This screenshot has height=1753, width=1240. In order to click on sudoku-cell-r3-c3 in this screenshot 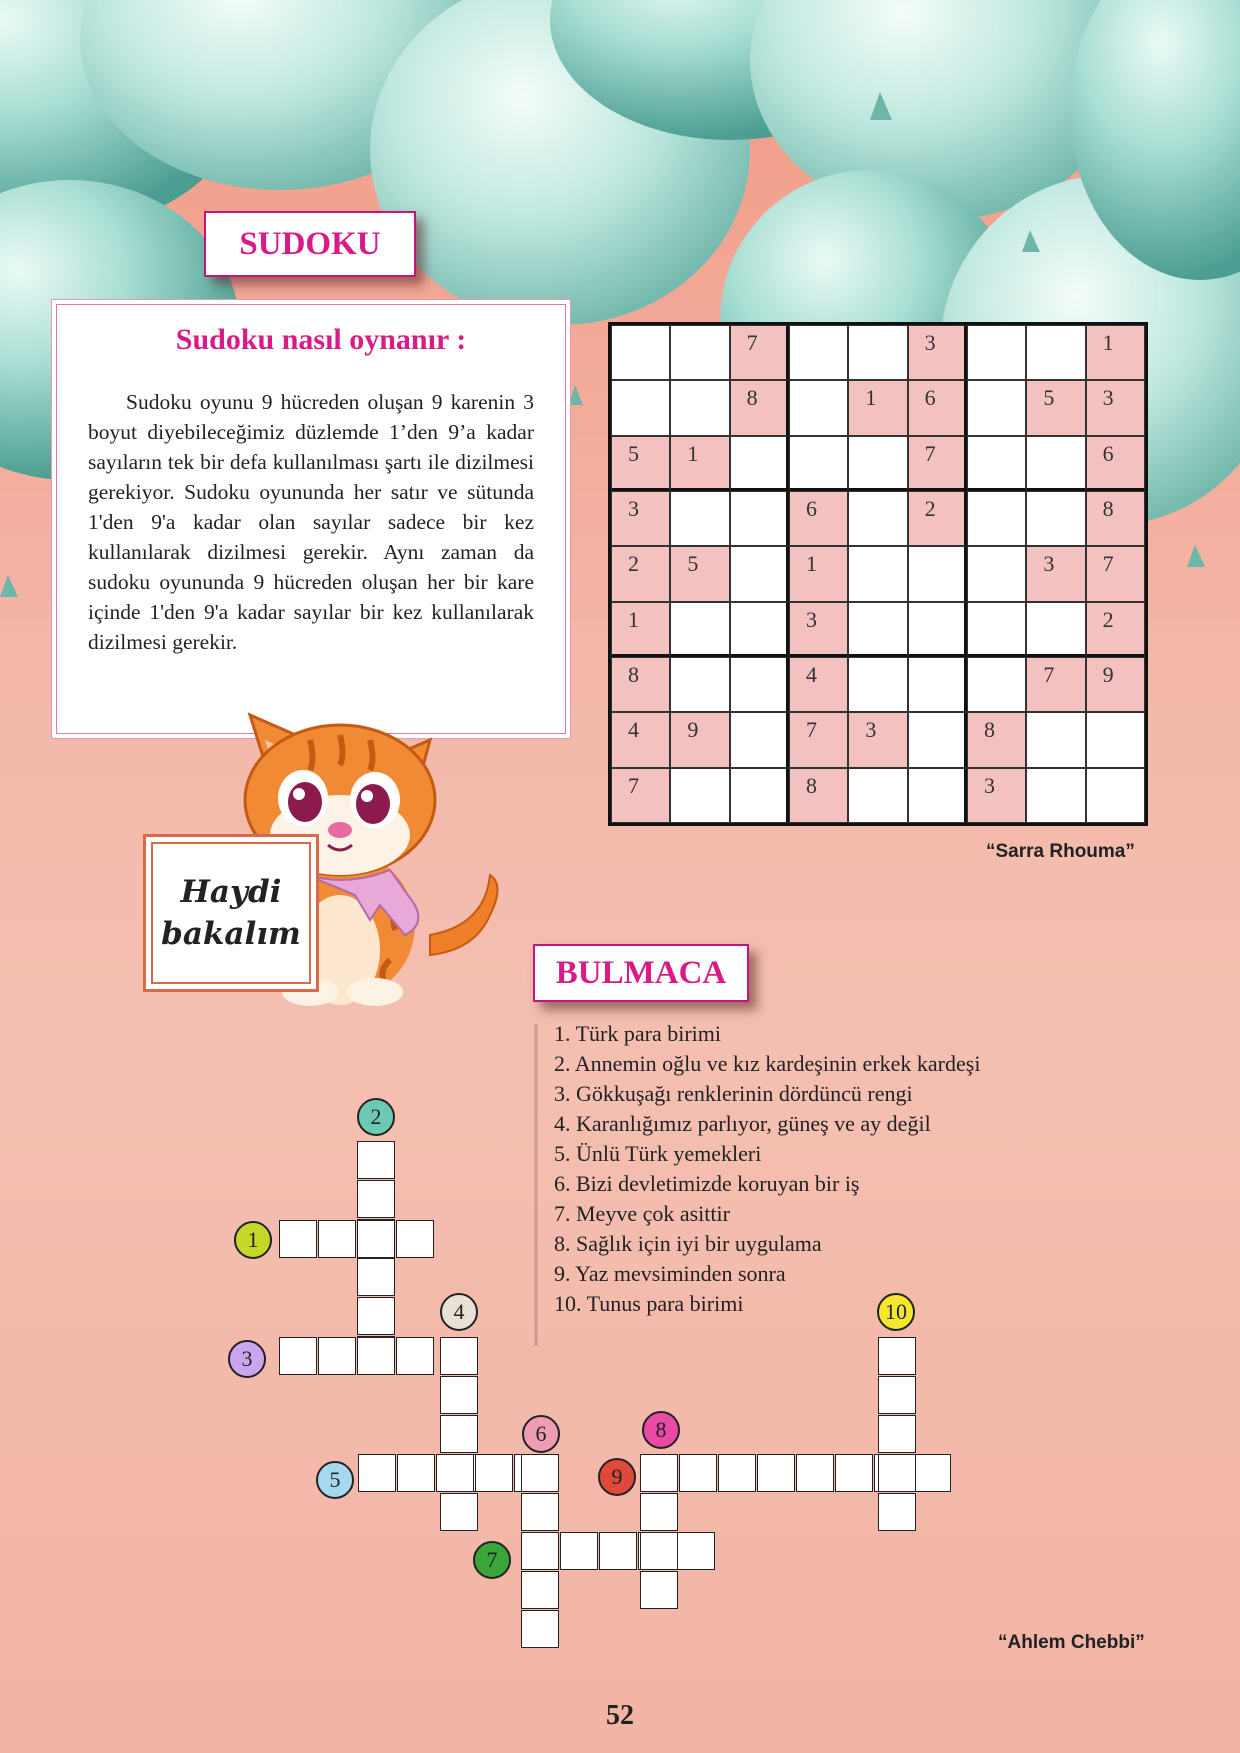, I will do `click(759, 463)`.